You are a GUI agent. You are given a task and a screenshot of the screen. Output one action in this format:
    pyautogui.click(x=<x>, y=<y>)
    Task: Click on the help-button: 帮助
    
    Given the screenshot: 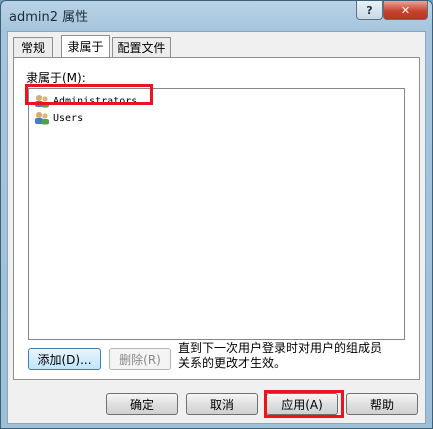 What is the action you would take?
    pyautogui.click(x=382, y=404)
    